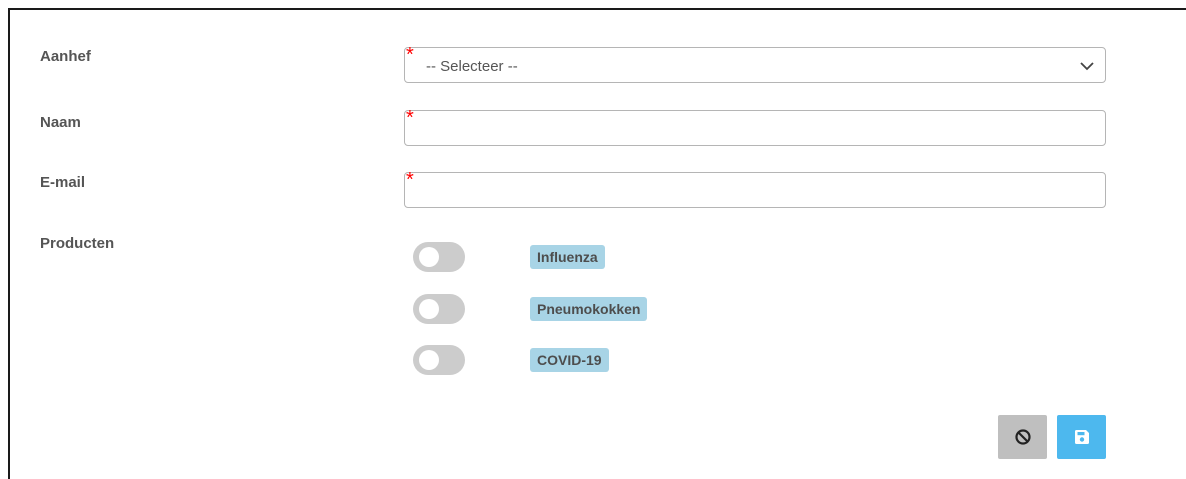 The width and height of the screenshot is (1186, 479). What do you see at coordinates (77, 243) in the screenshot?
I see `producten-label: Producten` at bounding box center [77, 243].